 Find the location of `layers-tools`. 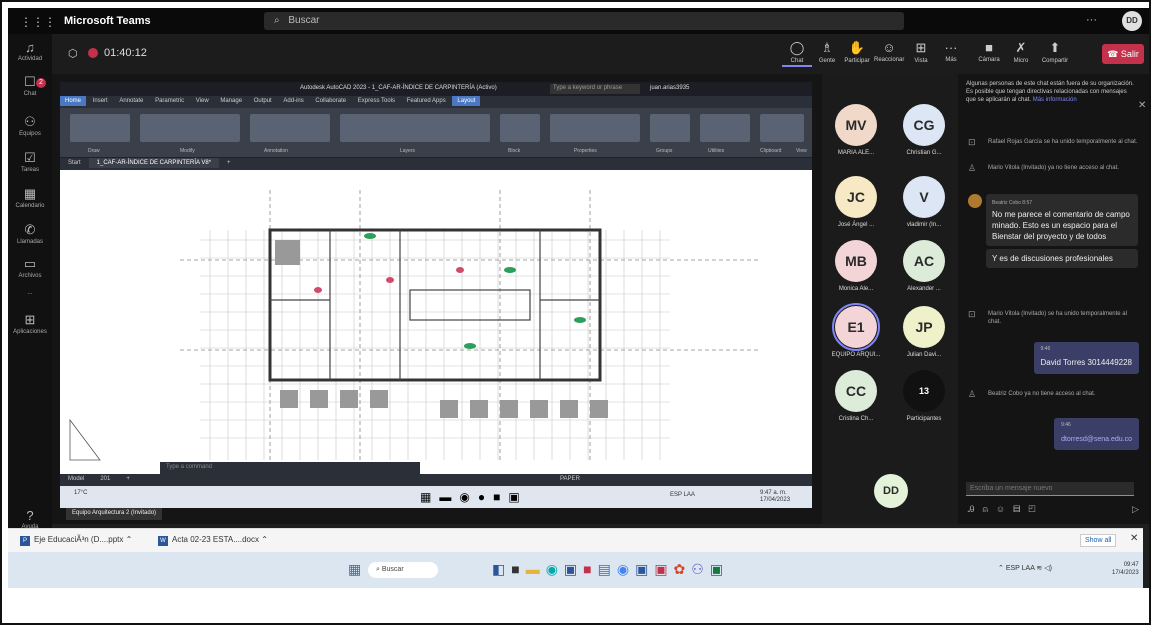

layers-tools is located at coordinates (415, 128).